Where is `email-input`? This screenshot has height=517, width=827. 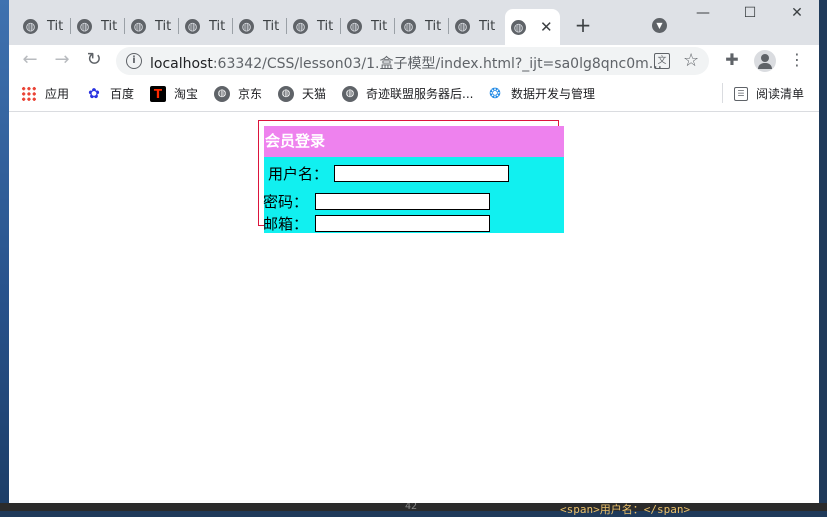
email-input is located at coordinates (403, 223).